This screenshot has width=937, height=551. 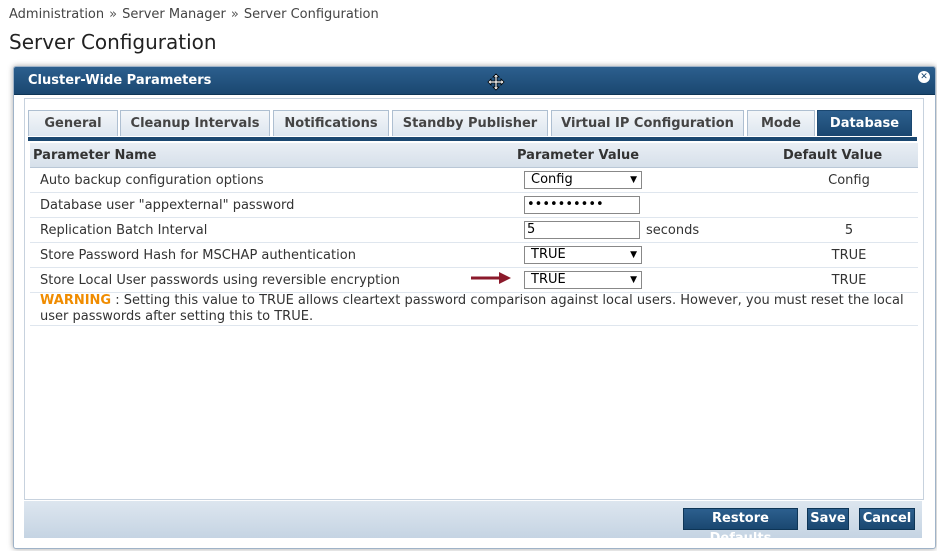 What do you see at coordinates (76, 300) in the screenshot?
I see `warning-label: WARNING` at bounding box center [76, 300].